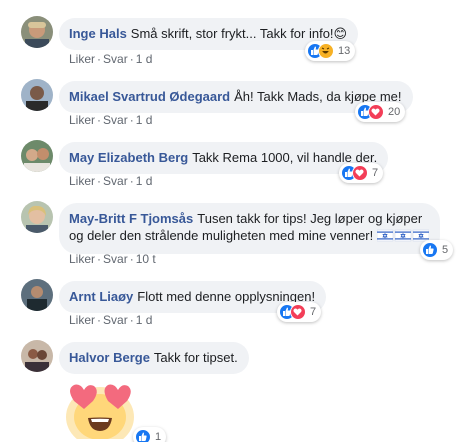 Image resolution: width=472 pixels, height=442 pixels. I want to click on commenter-name: May-Britt F Tjomsås, so click(131, 218).